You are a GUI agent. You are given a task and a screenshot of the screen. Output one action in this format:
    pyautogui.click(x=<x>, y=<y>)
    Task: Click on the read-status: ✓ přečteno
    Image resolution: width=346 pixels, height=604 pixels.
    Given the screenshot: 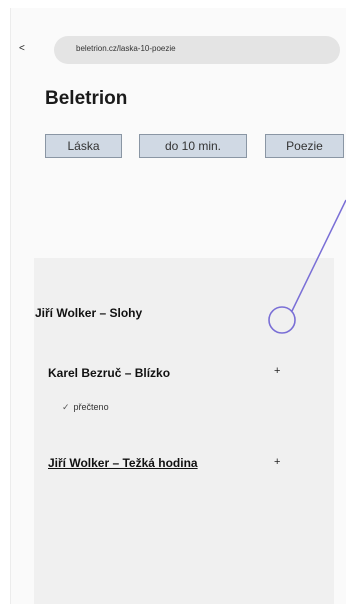 What is the action you would take?
    pyautogui.click(x=85, y=407)
    